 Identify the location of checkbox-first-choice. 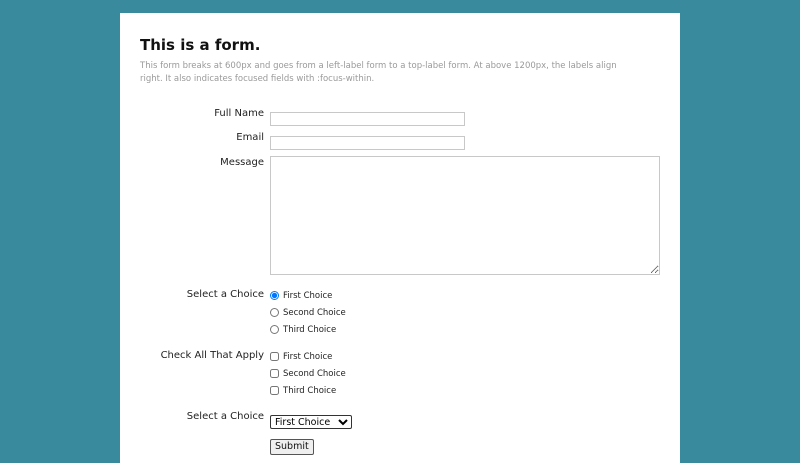
(274, 356).